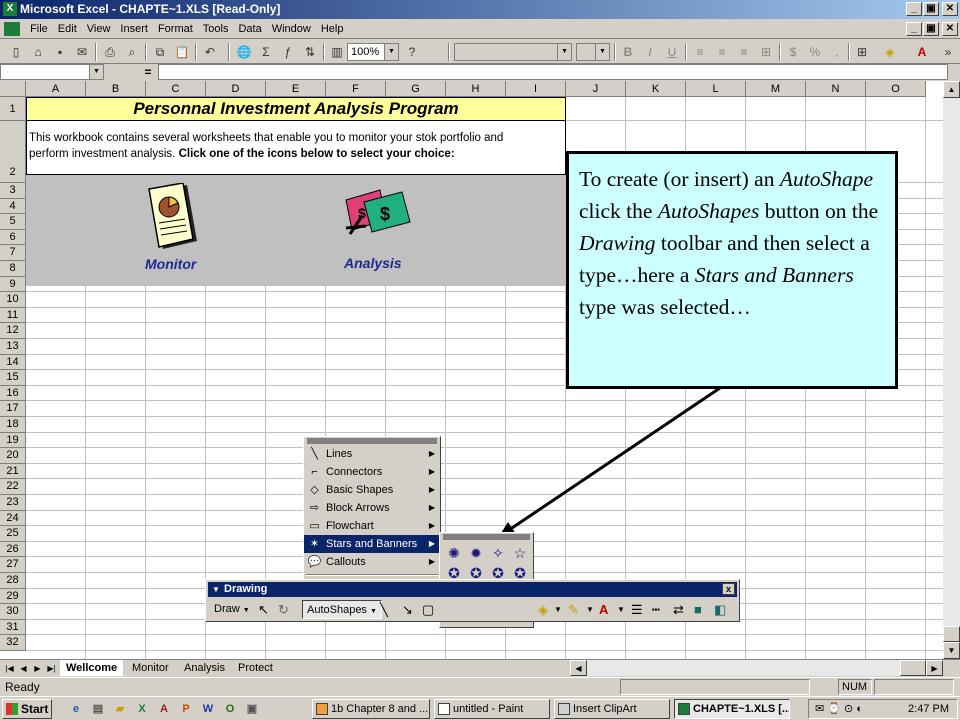 The width and height of the screenshot is (960, 720). What do you see at coordinates (10, 9) in the screenshot?
I see `excel-app-icon: X` at bounding box center [10, 9].